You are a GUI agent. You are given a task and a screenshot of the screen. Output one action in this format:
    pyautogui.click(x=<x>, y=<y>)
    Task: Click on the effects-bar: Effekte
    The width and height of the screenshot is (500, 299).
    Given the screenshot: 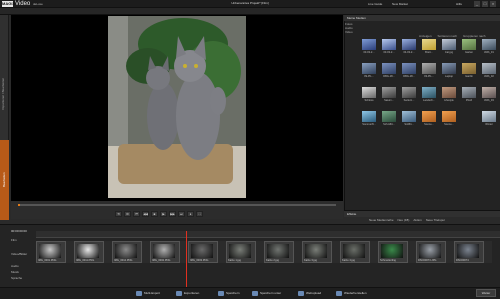 What is the action you would take?
    pyautogui.click(x=422, y=213)
    